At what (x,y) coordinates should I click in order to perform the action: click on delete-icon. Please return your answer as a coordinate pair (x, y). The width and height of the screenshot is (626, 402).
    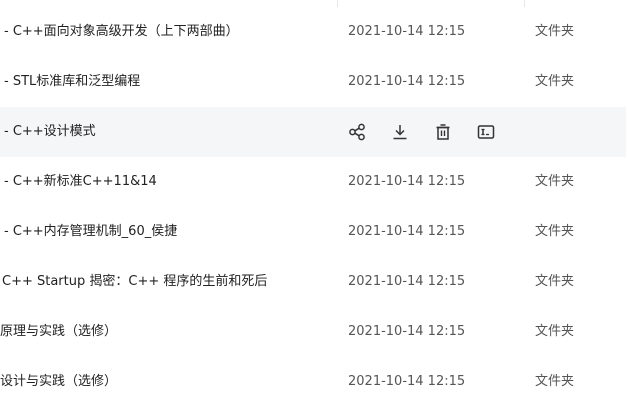
    Looking at the image, I should click on (443, 132).